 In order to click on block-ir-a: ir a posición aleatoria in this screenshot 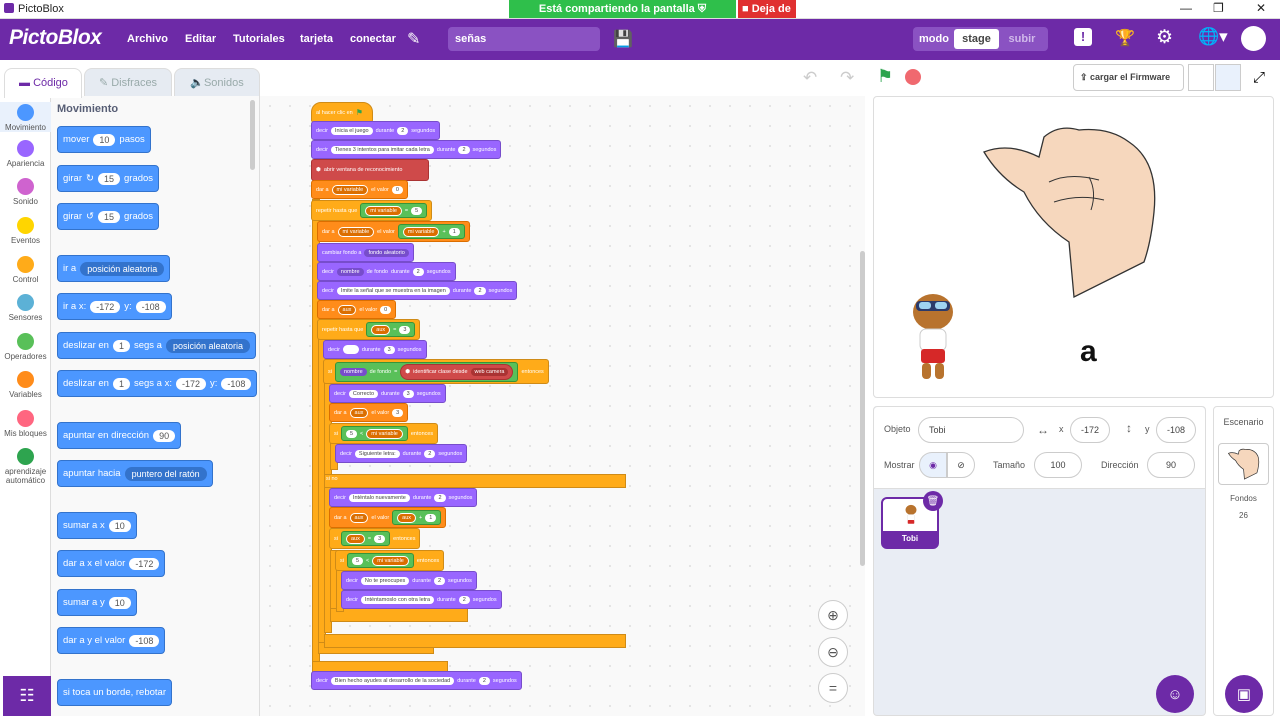, I will do `click(114, 268)`.